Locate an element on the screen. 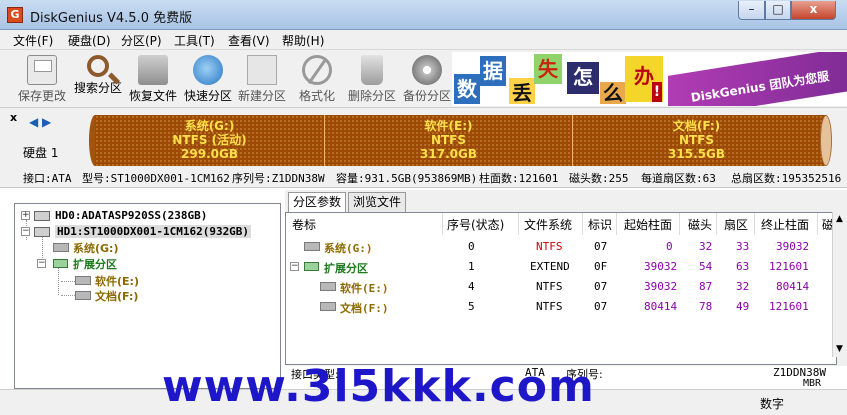 Image resolution: width=847 pixels, height=415 pixels. restore-files-button: 恢复文件 is located at coordinates (153, 79).